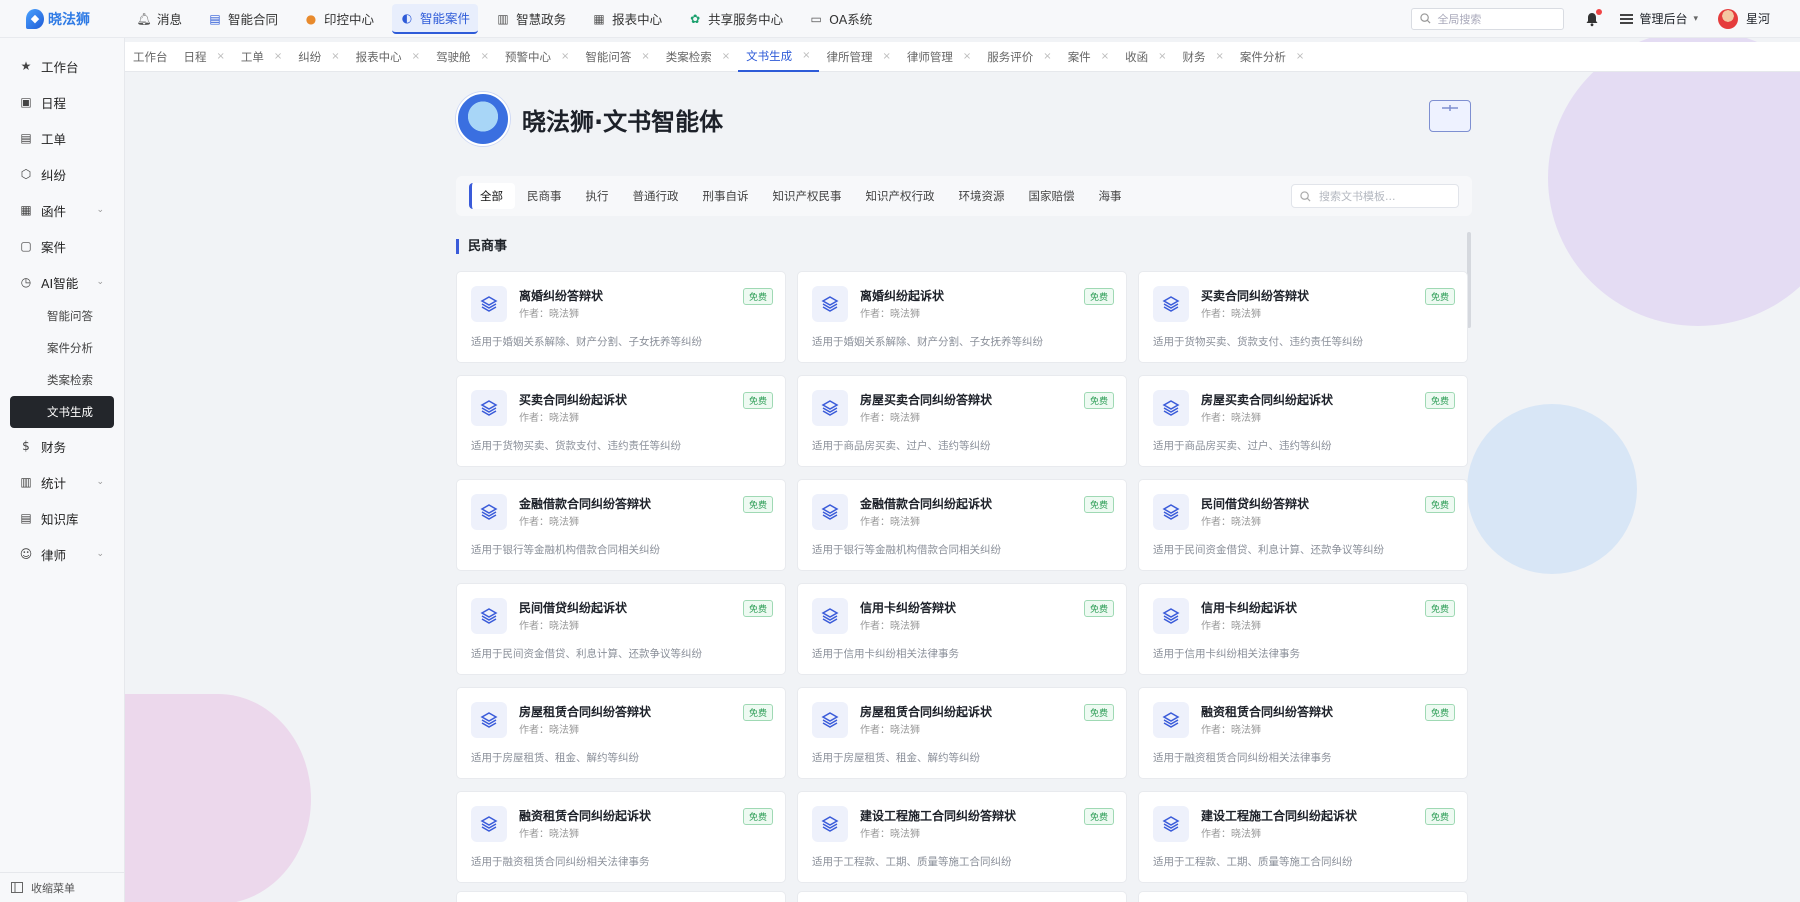 This screenshot has height=902, width=1800. I want to click on template-card: 金融借款合同纠纷答辩状 作者：晓法狮 免费 适用于银行等金融机构借款合同相关纠纷, so click(621, 525).